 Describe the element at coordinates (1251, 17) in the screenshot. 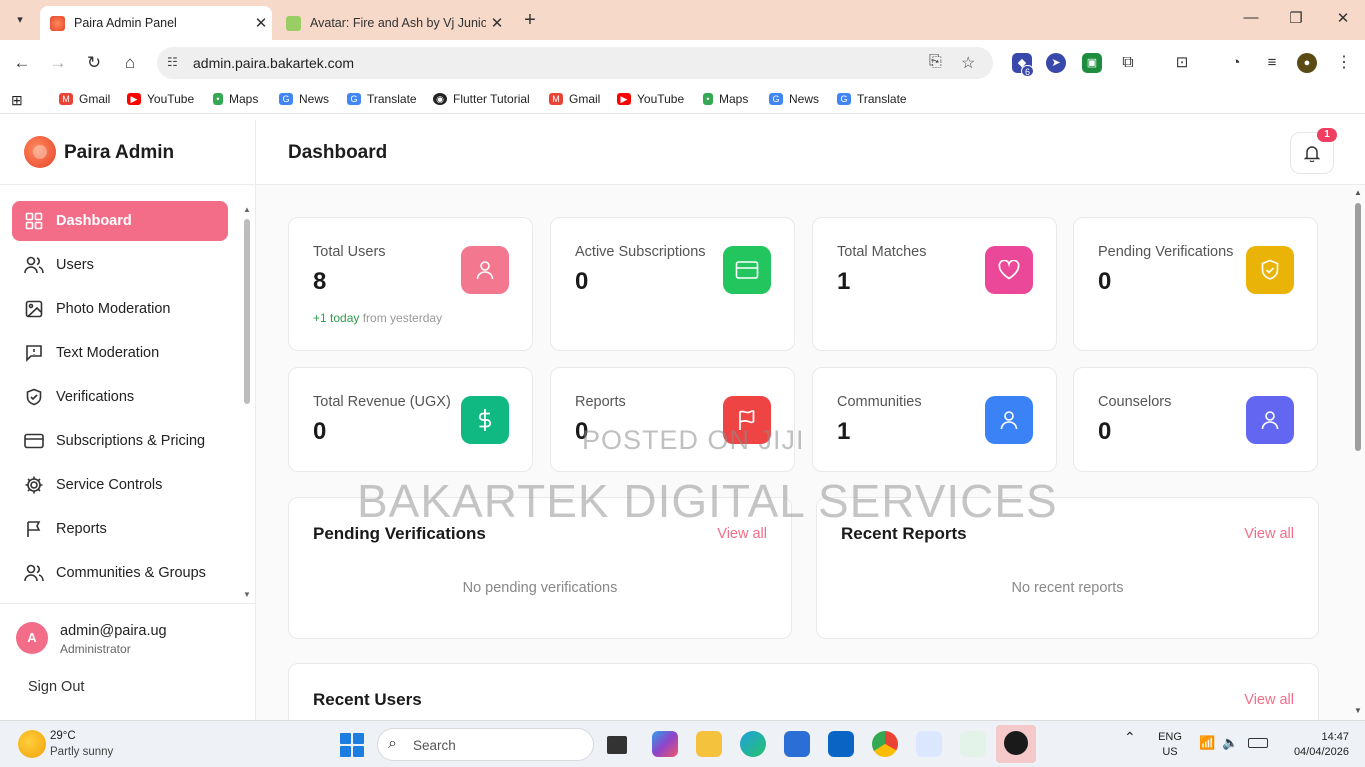

I see `minimize-icon: —` at that location.